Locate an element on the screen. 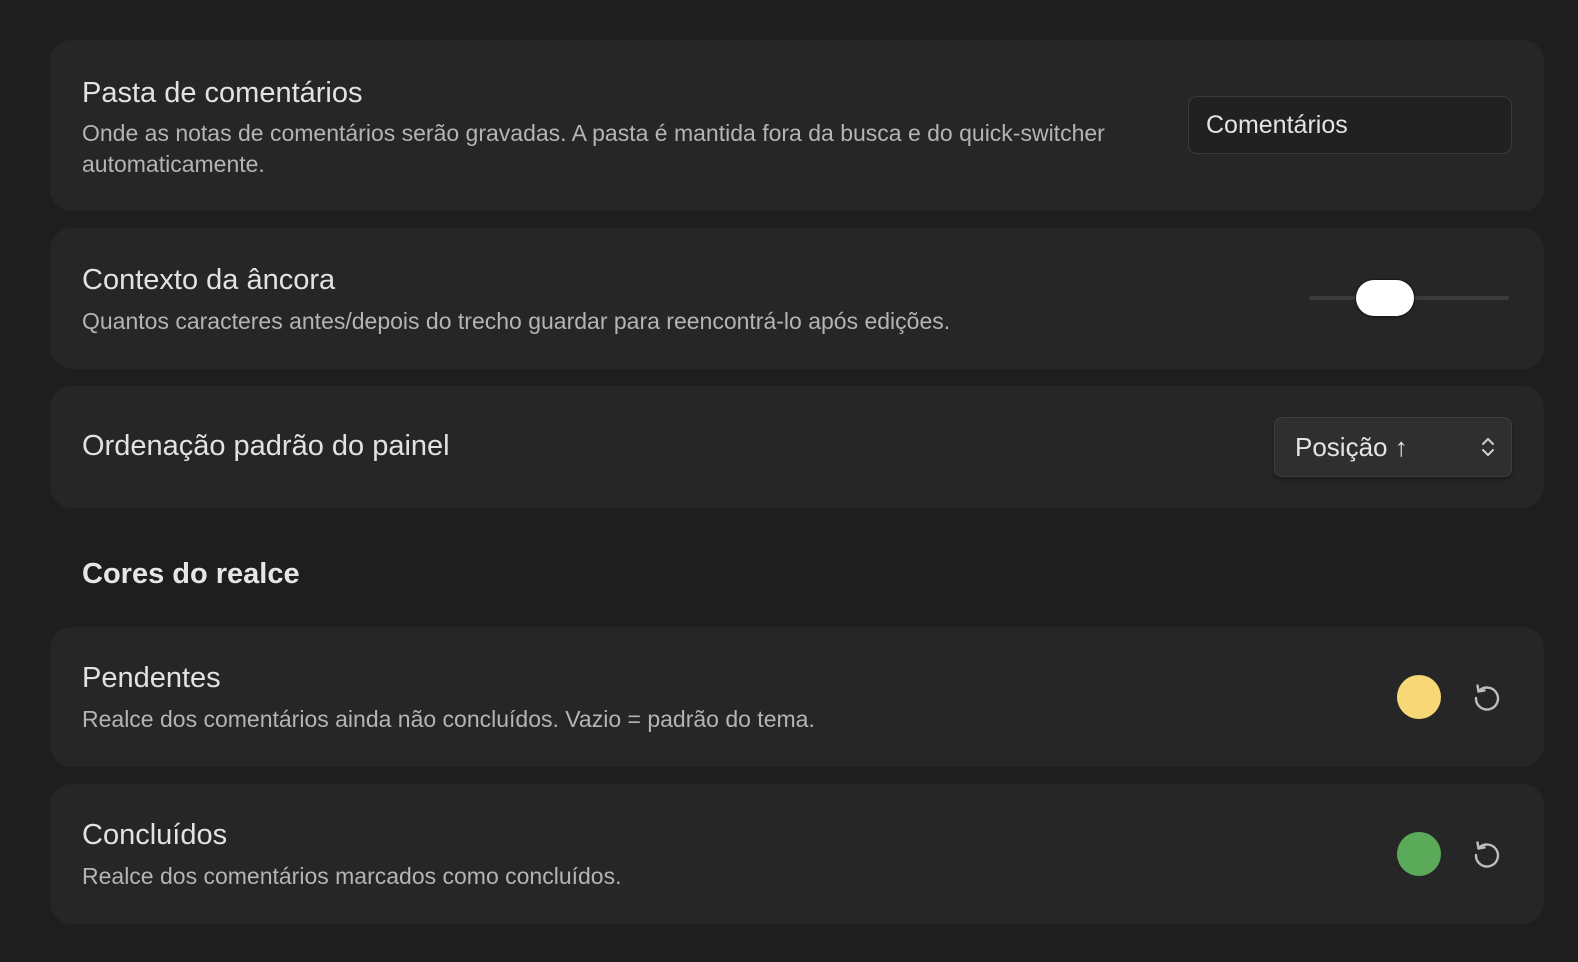 This screenshot has height=962, width=1578. default-sort-select: Posição ↑ is located at coordinates (1393, 447).